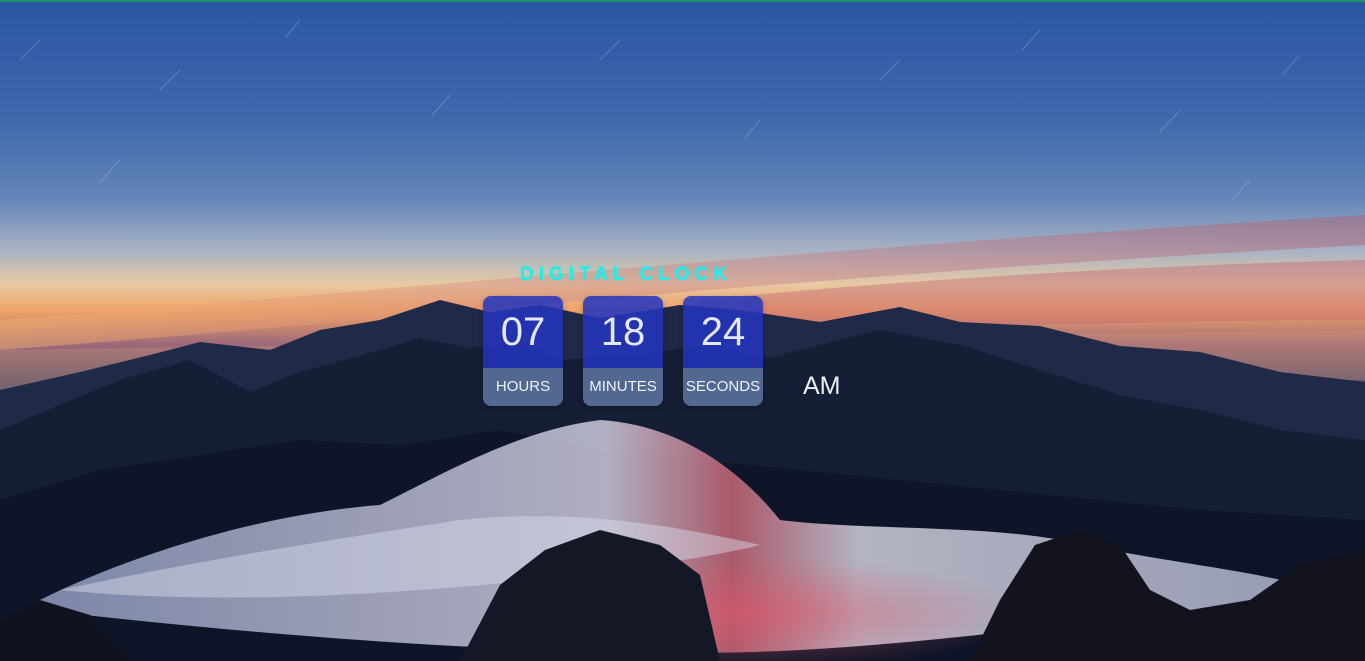 This screenshot has height=661, width=1365. I want to click on hours-box: 07 HOURS, so click(523, 351).